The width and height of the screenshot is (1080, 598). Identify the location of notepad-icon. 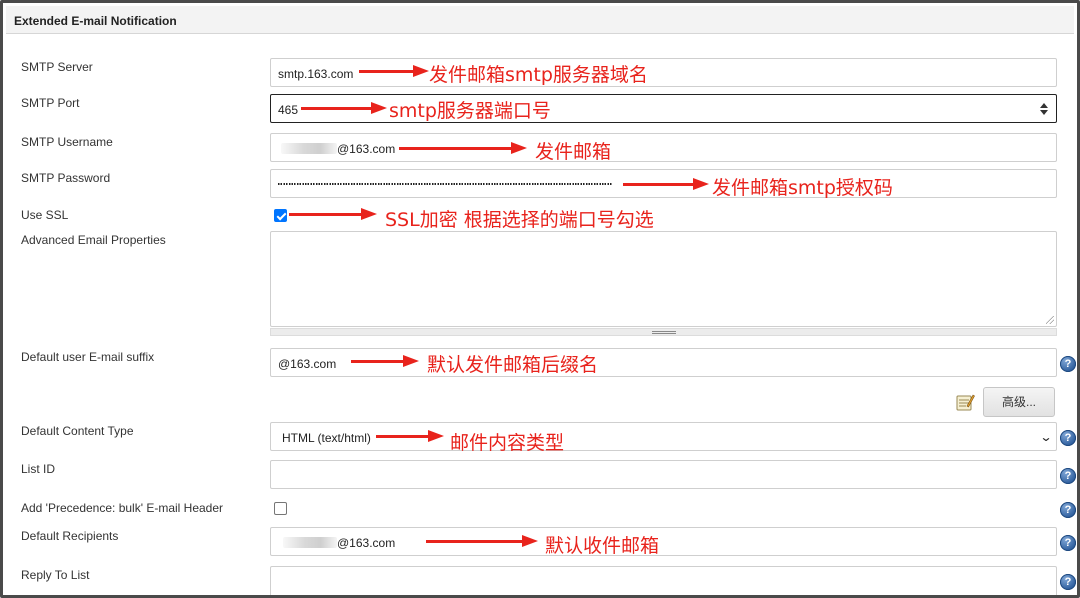
(965, 402).